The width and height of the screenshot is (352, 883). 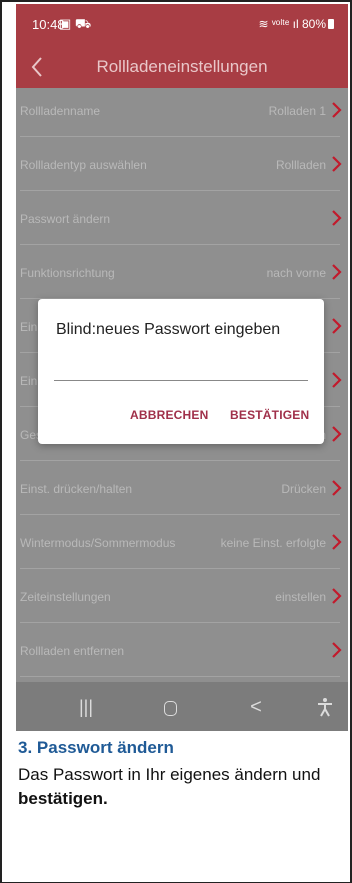 What do you see at coordinates (182, 490) in the screenshot?
I see `settings-row: Einst. drücken/halten Drücken` at bounding box center [182, 490].